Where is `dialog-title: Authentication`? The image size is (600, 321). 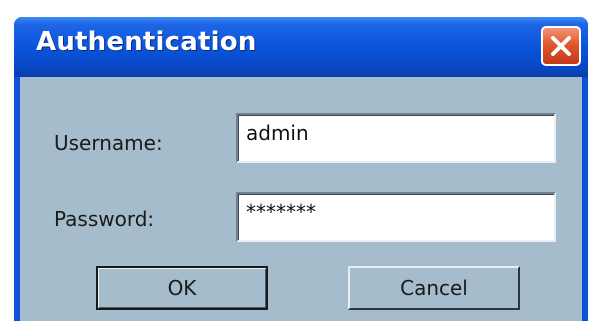
dialog-title: Authentication is located at coordinates (146, 42).